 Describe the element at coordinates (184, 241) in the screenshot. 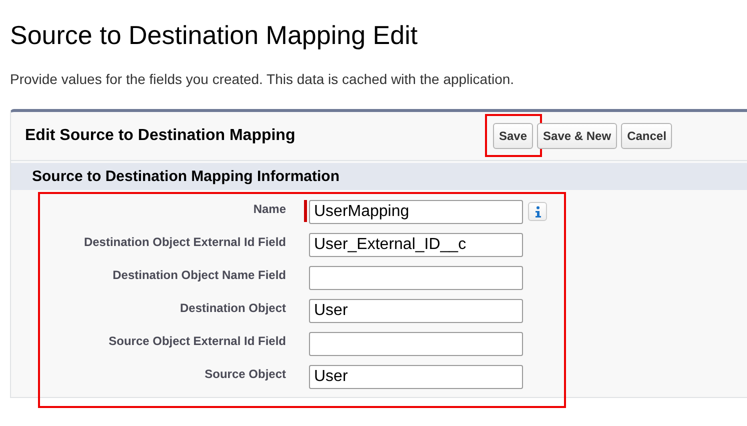

I see `field-label: Destination Object External Id Field` at that location.